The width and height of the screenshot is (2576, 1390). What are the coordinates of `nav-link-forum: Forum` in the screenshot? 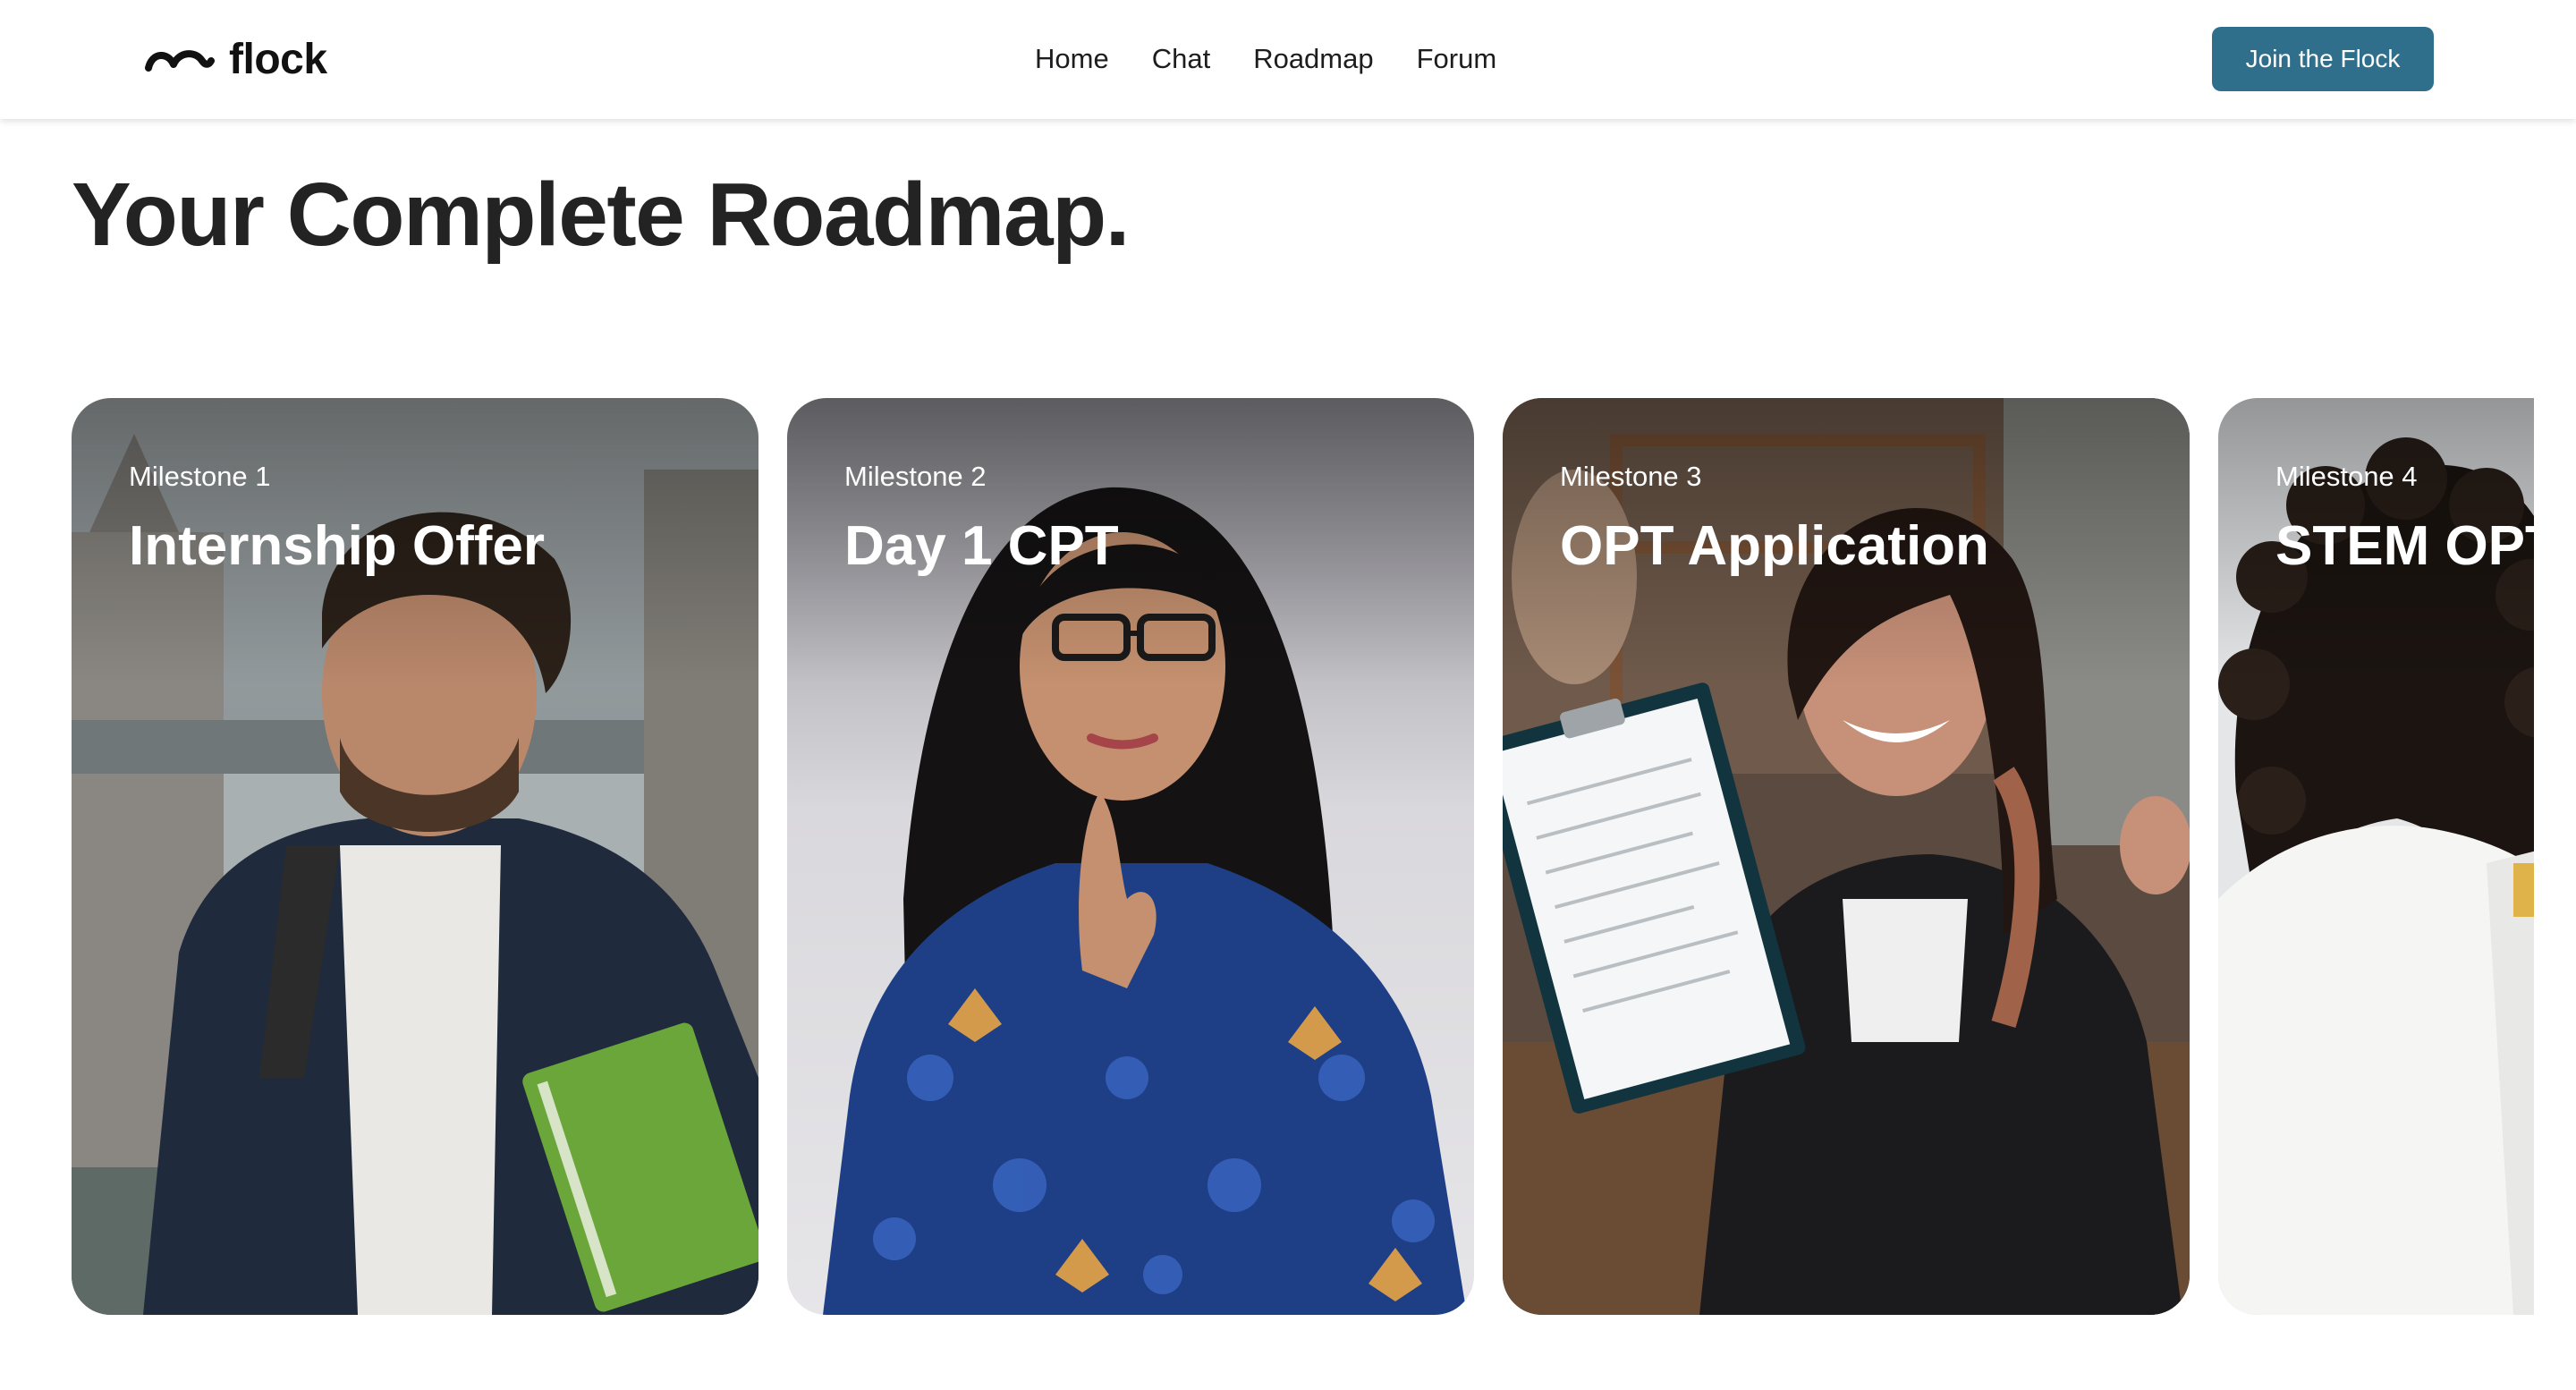 It's located at (1457, 59).